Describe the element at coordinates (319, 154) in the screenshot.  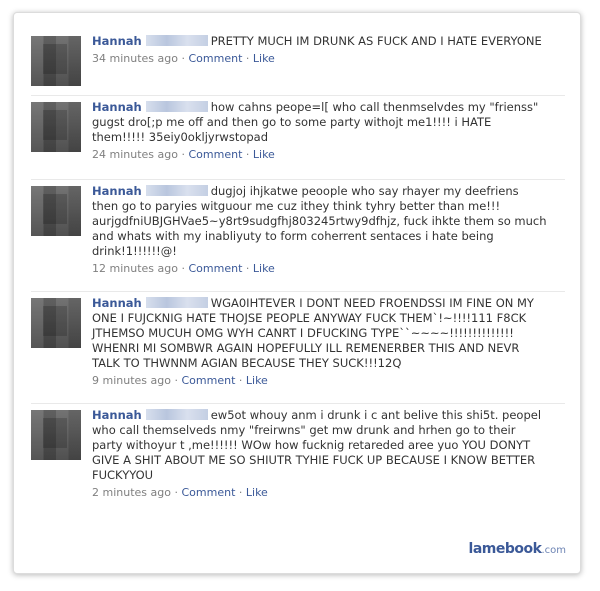
I see `post-meta: 24 minutes ago · Comment · Like` at that location.